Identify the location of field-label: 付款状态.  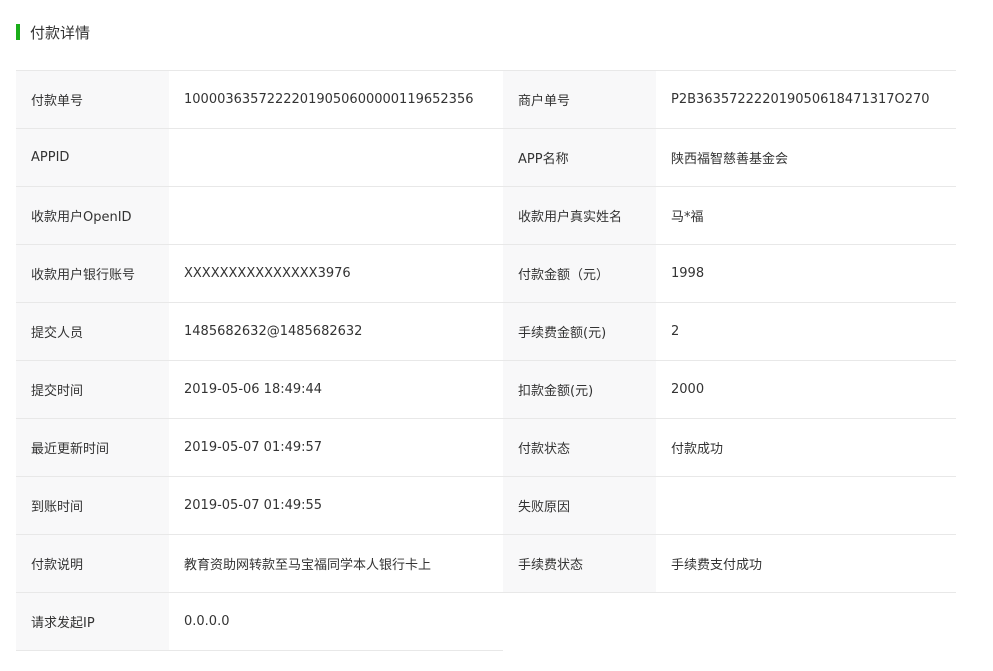
(579, 447).